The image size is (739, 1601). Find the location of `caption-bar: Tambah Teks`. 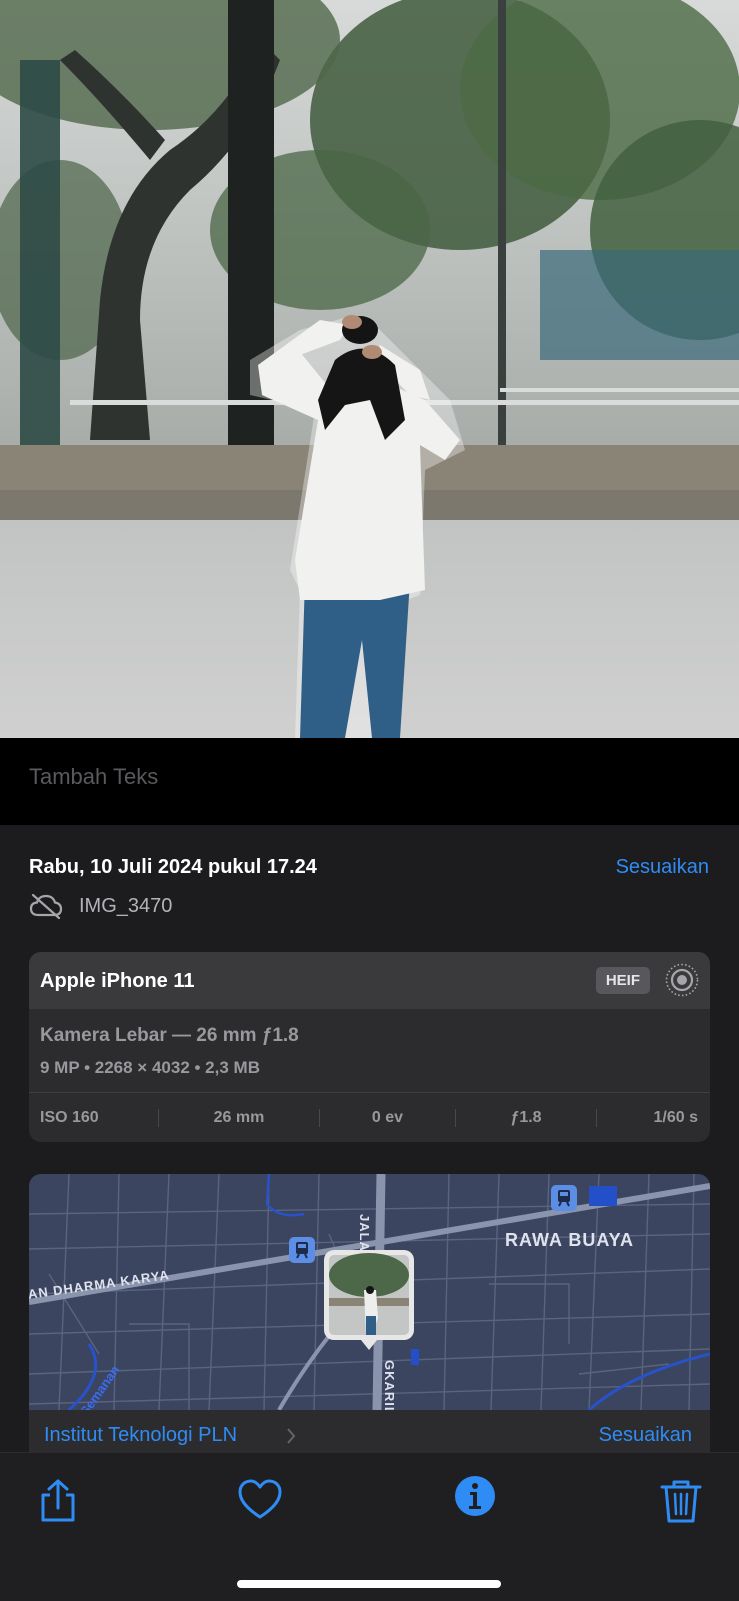

caption-bar: Tambah Teks is located at coordinates (369, 781).